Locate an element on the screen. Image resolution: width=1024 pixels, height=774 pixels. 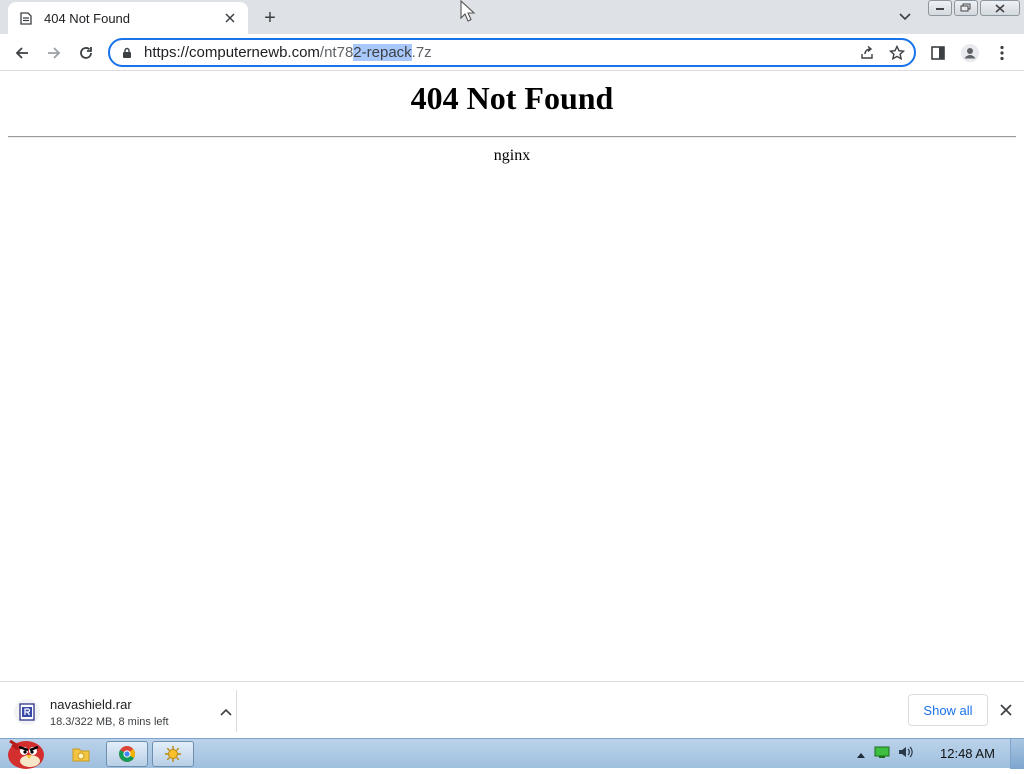
bookmark-star-icon is located at coordinates (897, 53).